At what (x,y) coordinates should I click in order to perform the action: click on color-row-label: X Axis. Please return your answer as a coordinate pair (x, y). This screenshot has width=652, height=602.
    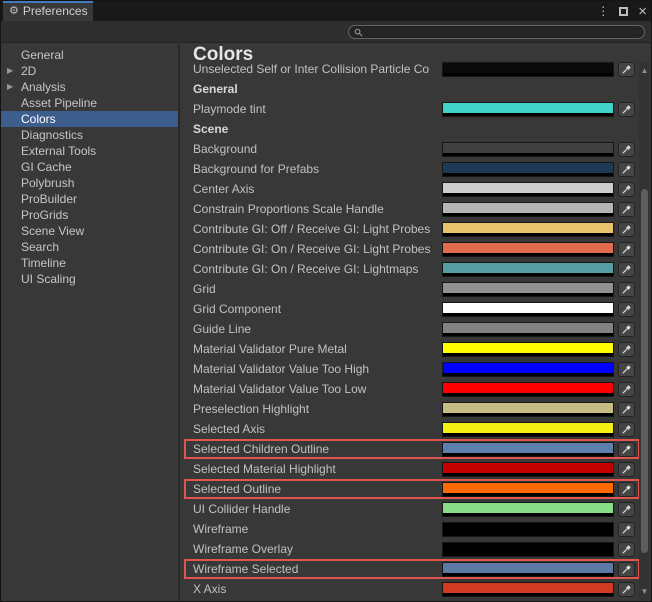
    Looking at the image, I should click on (210, 589).